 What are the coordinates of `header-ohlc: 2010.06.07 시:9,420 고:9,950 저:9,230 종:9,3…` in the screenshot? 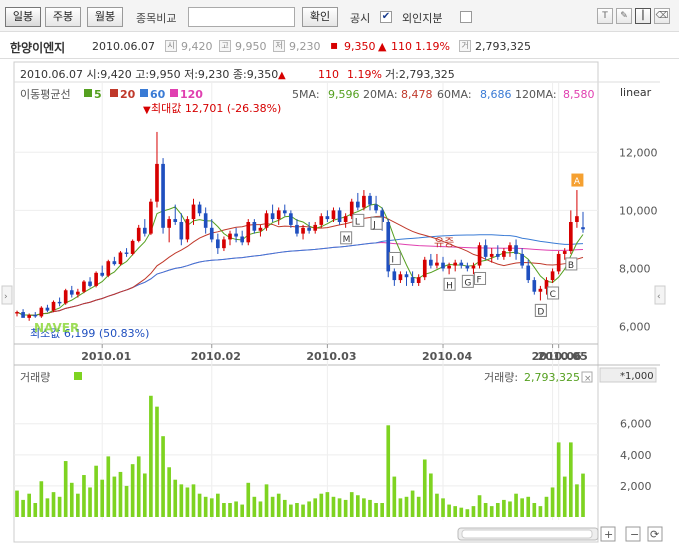 It's located at (149, 74).